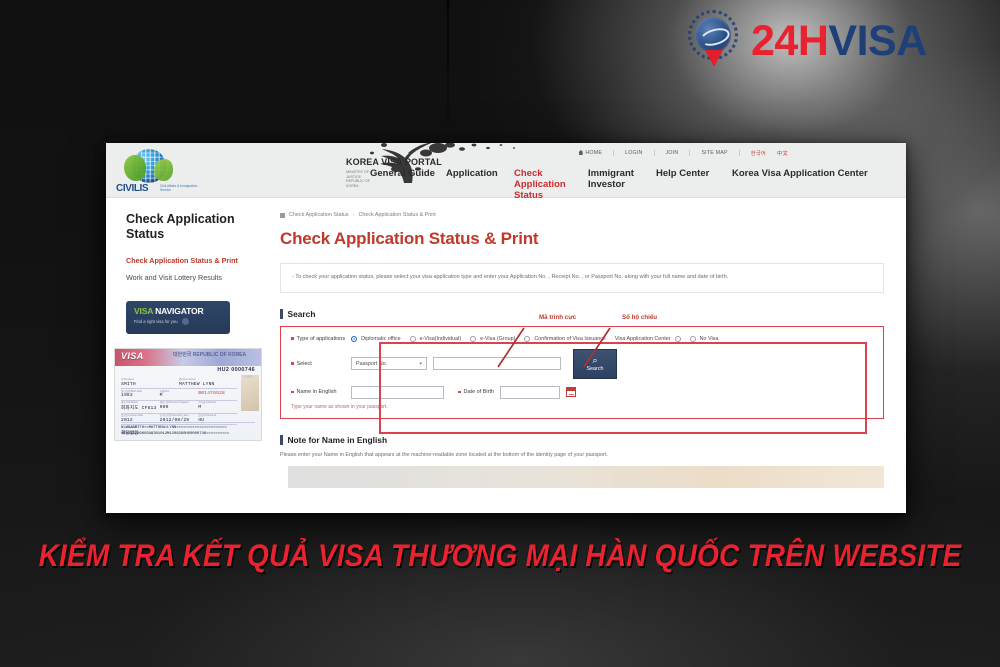 The height and width of the screenshot is (667, 1000). Describe the element at coordinates (282, 215) in the screenshot. I see `breadcrumb-home-icon` at that location.